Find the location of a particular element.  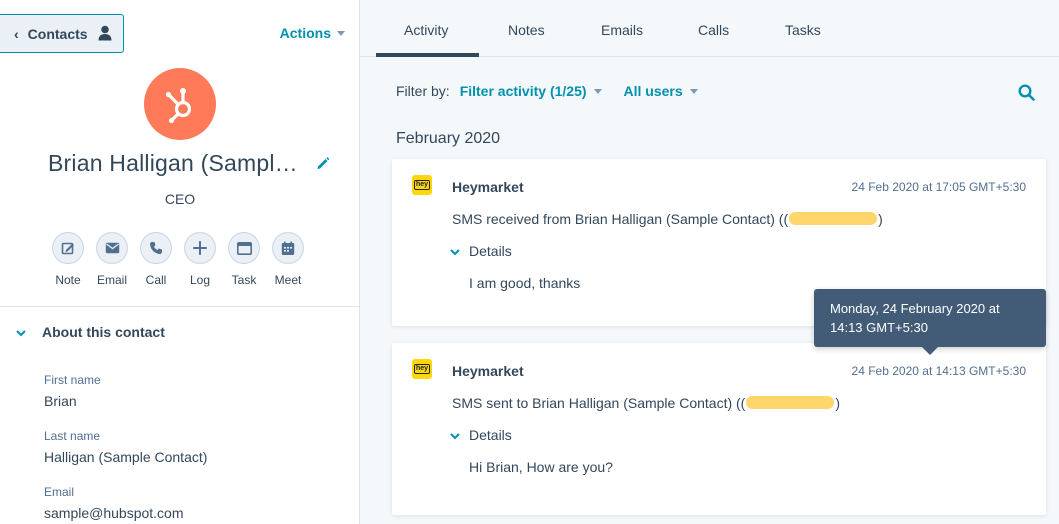

month-header: February 2020 is located at coordinates (448, 138).